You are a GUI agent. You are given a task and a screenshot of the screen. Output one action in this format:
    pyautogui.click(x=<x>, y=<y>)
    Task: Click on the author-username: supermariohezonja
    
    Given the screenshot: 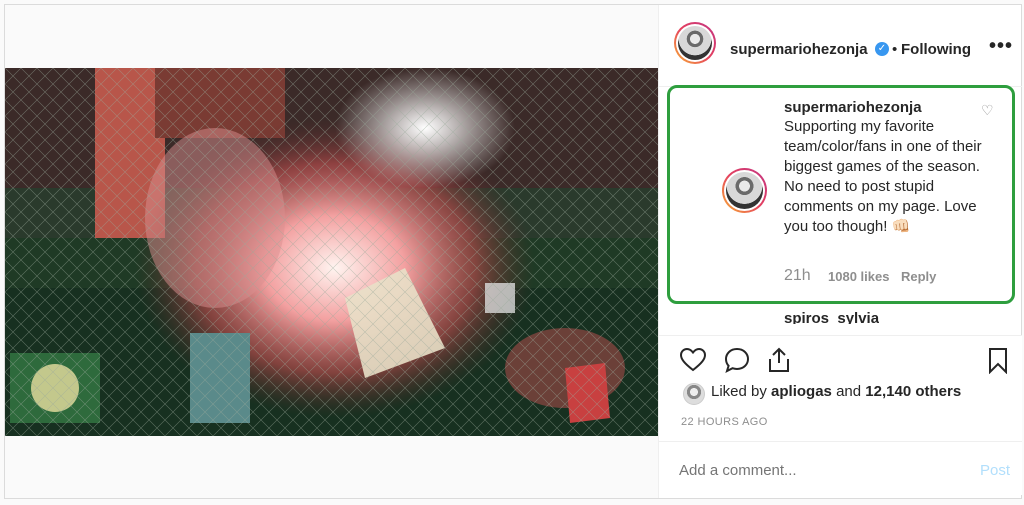 What is the action you would take?
    pyautogui.click(x=799, y=49)
    